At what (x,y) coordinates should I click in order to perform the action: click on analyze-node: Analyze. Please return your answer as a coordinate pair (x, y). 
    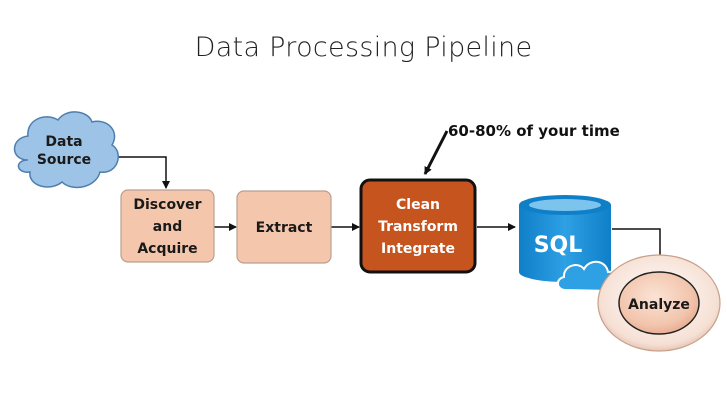
    Looking at the image, I should click on (659, 303).